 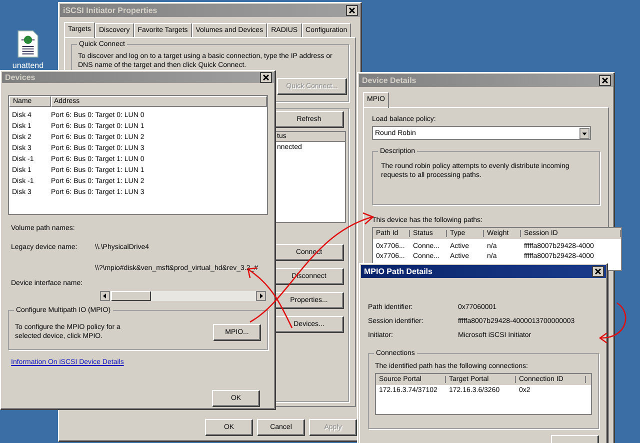 I want to click on window-title: Device Details, so click(x=389, y=80).